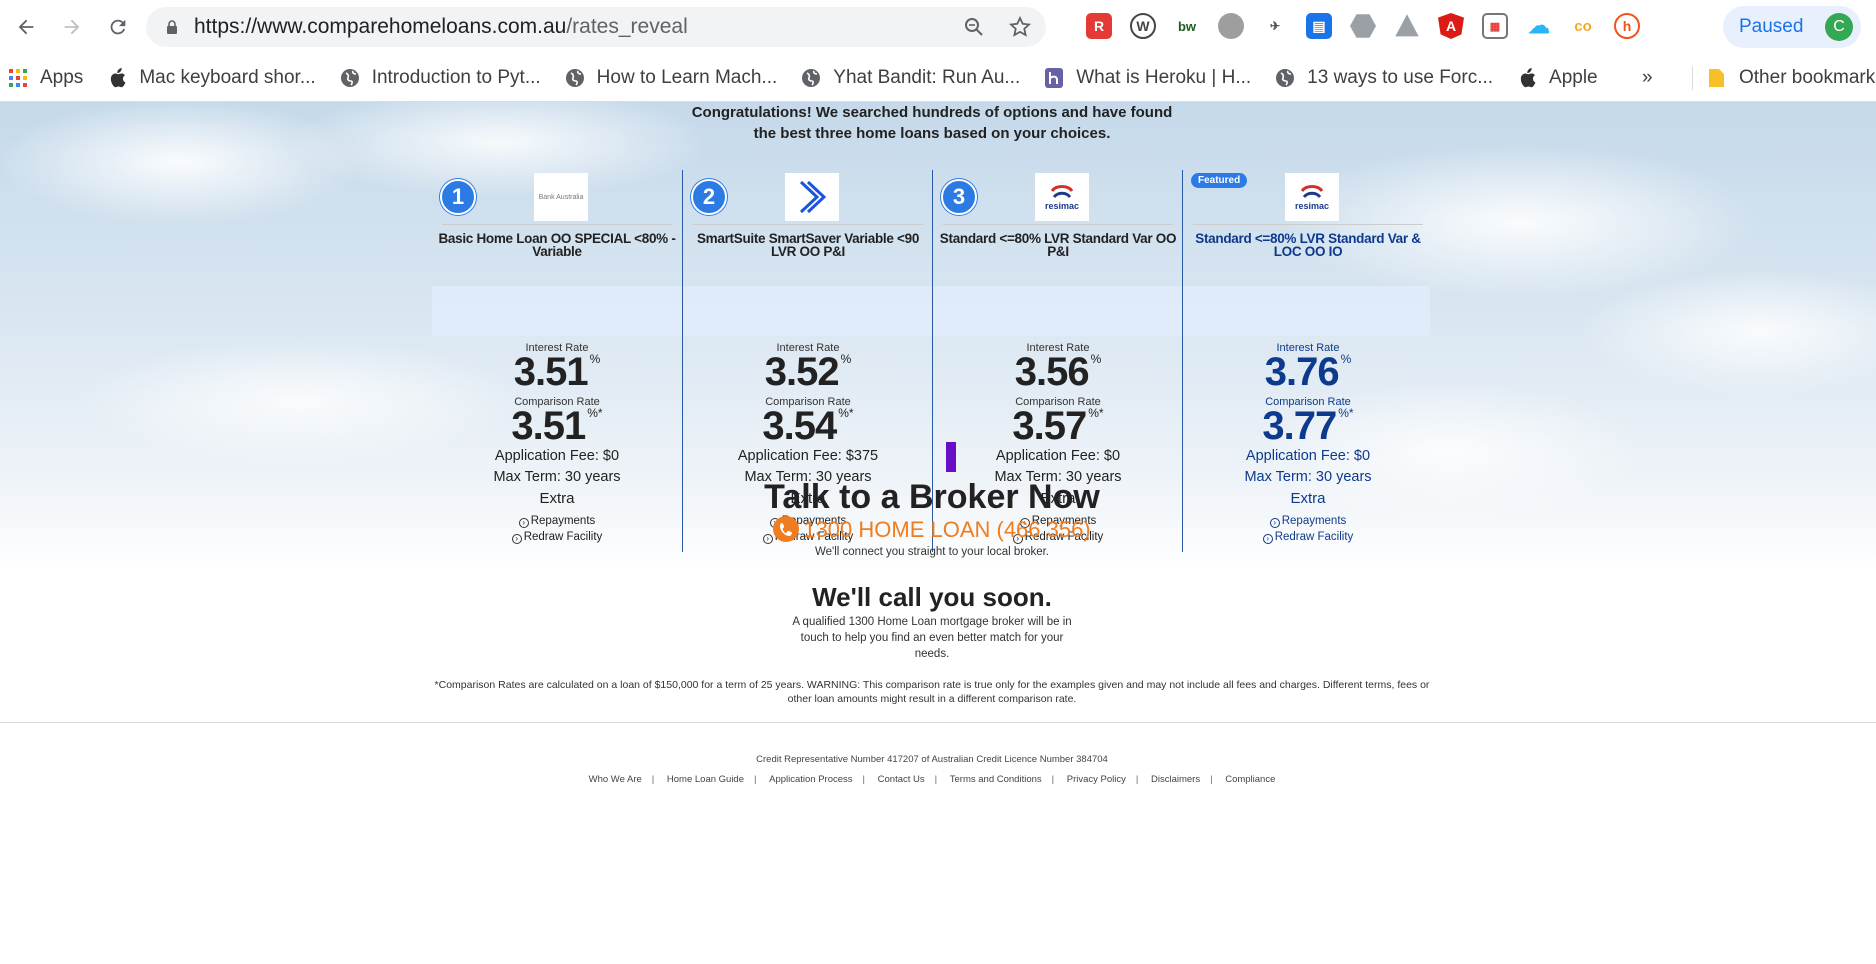 This screenshot has height=964, width=1876. Describe the element at coordinates (1583, 26) in the screenshot. I see `co-extension-icon: co` at that location.